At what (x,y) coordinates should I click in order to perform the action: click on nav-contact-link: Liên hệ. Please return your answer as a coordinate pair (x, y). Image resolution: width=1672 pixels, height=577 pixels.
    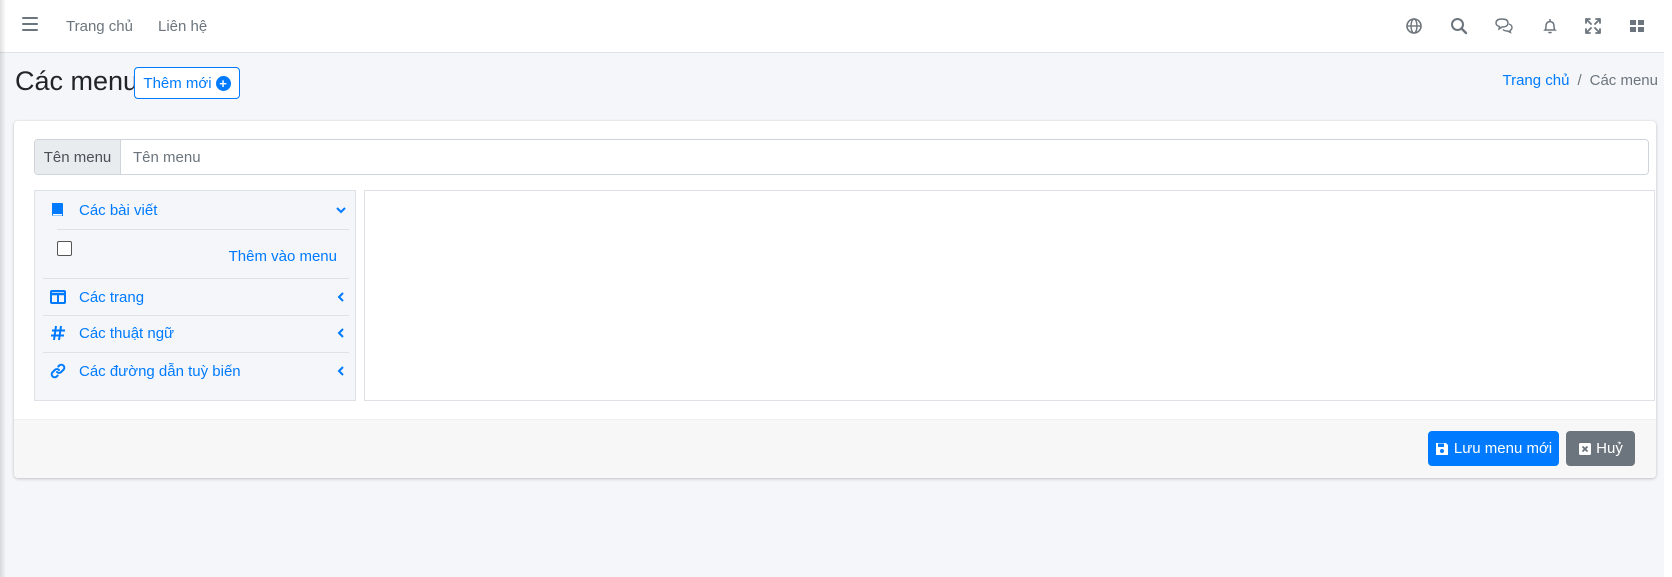
    Looking at the image, I should click on (182, 26).